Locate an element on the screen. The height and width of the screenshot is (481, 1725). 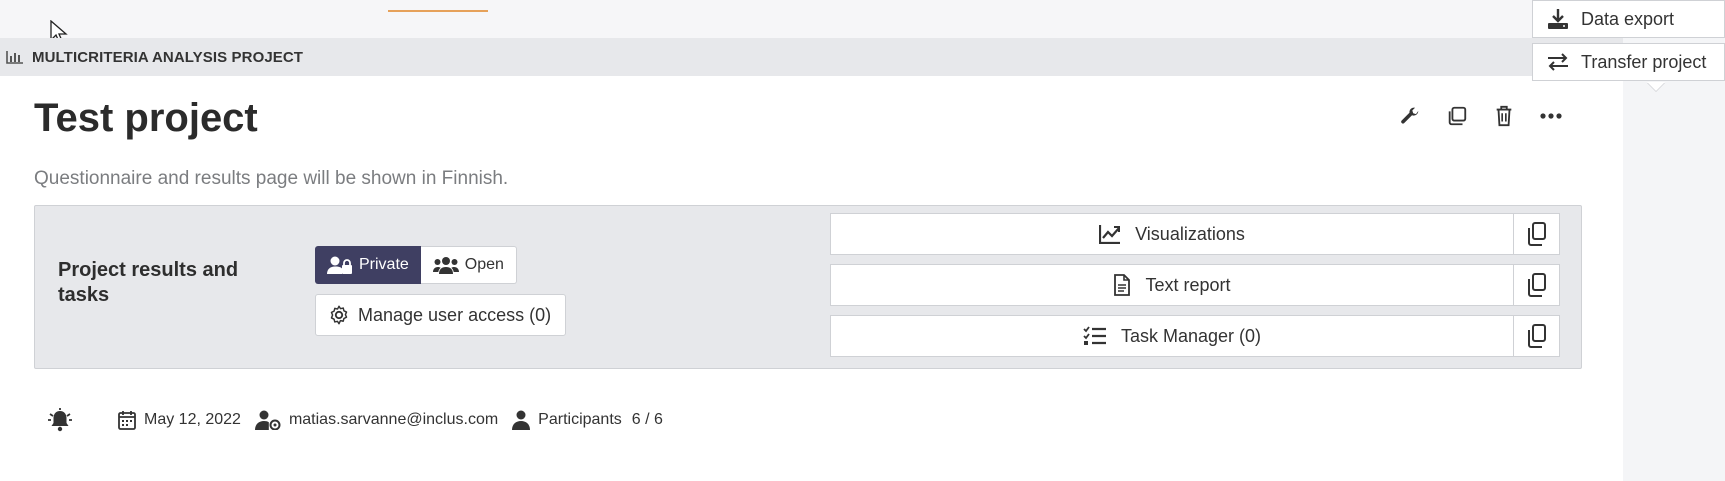
visualizations-row: Visualizations is located at coordinates (1195, 234).